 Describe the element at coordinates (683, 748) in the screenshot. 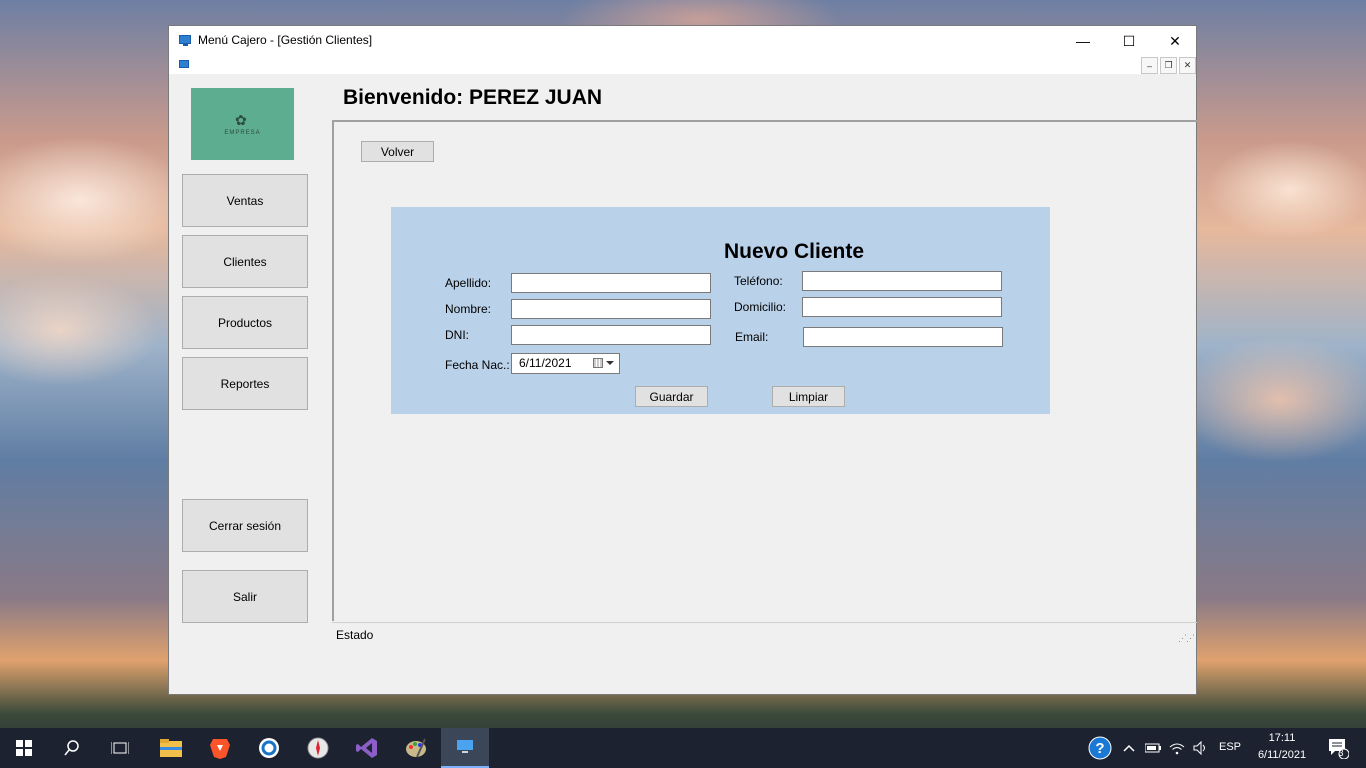

I see `taskbar: ? ESP 17:11 6/11/2021 3` at that location.